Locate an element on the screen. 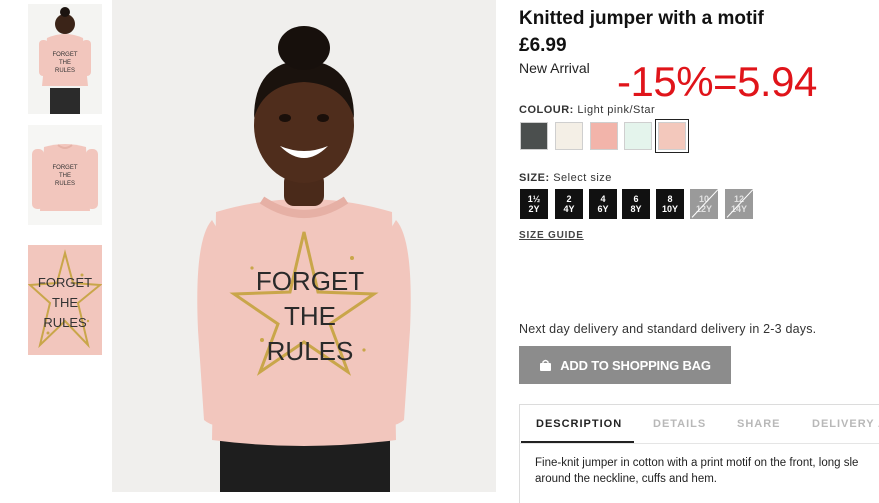  size-option-bottom: 4Y is located at coordinates (569, 209).